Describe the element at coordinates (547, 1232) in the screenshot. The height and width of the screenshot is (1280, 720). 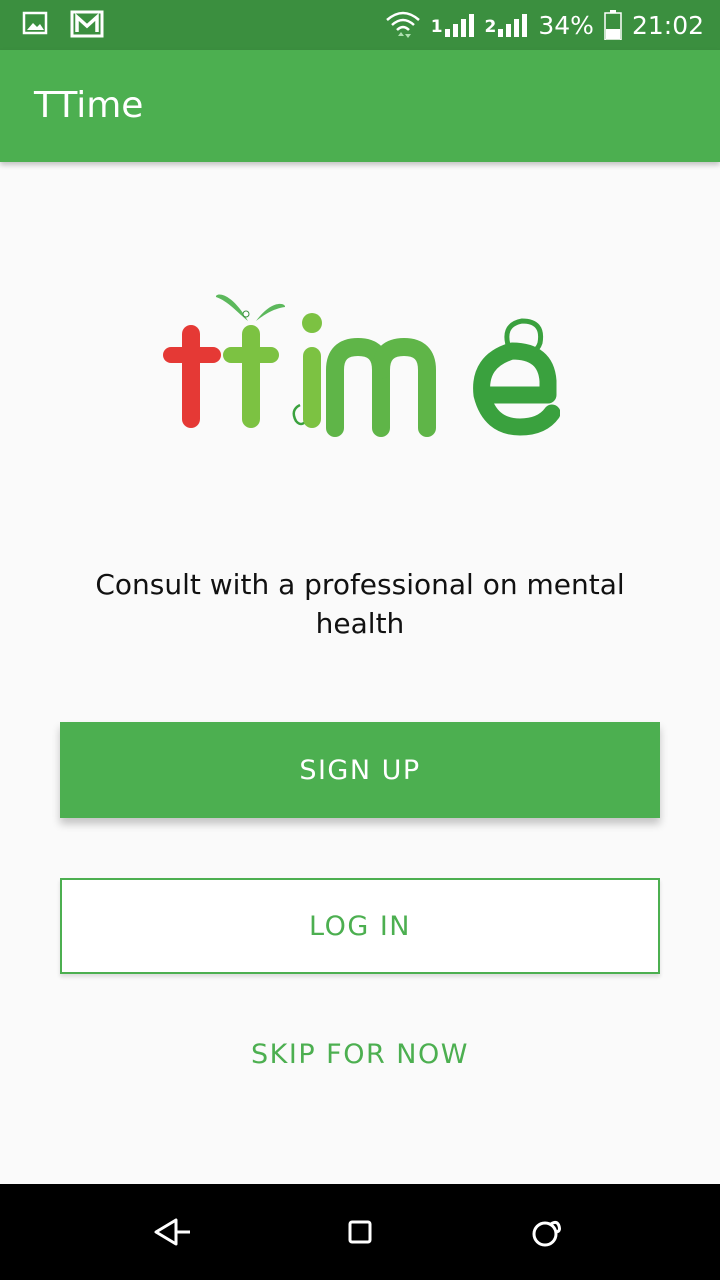
I see `recents-icon` at that location.